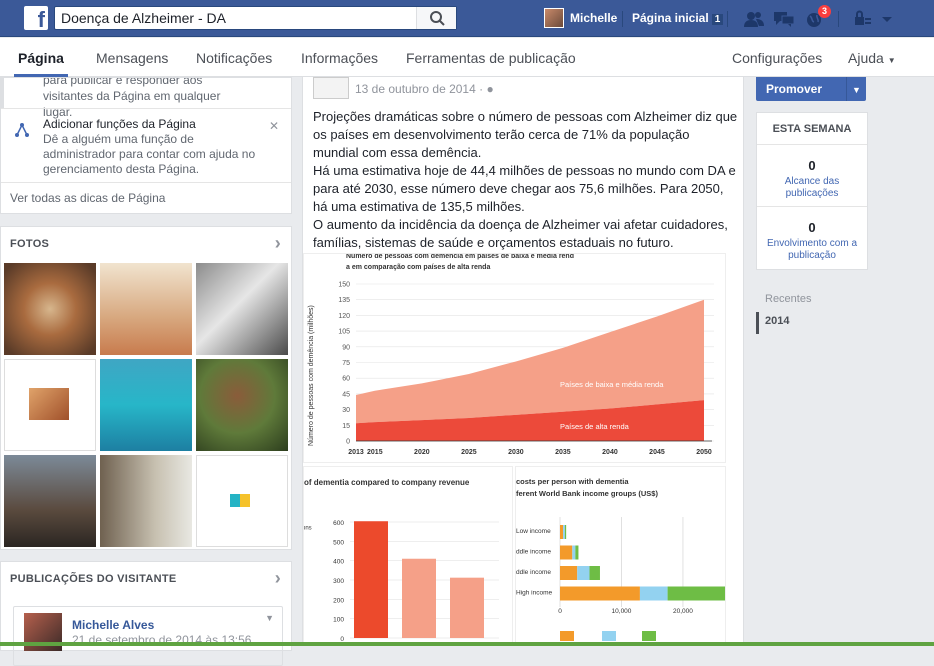  Describe the element at coordinates (595, 426) in the screenshot. I see `series-label: Países de alta renda` at that location.